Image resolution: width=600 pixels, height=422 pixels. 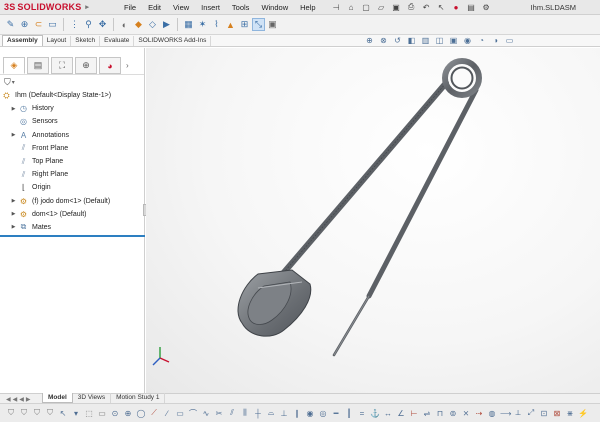 What do you see at coordinates (272, 24) in the screenshot?
I see `update-speedpak-icon: ▣` at bounding box center [272, 24].